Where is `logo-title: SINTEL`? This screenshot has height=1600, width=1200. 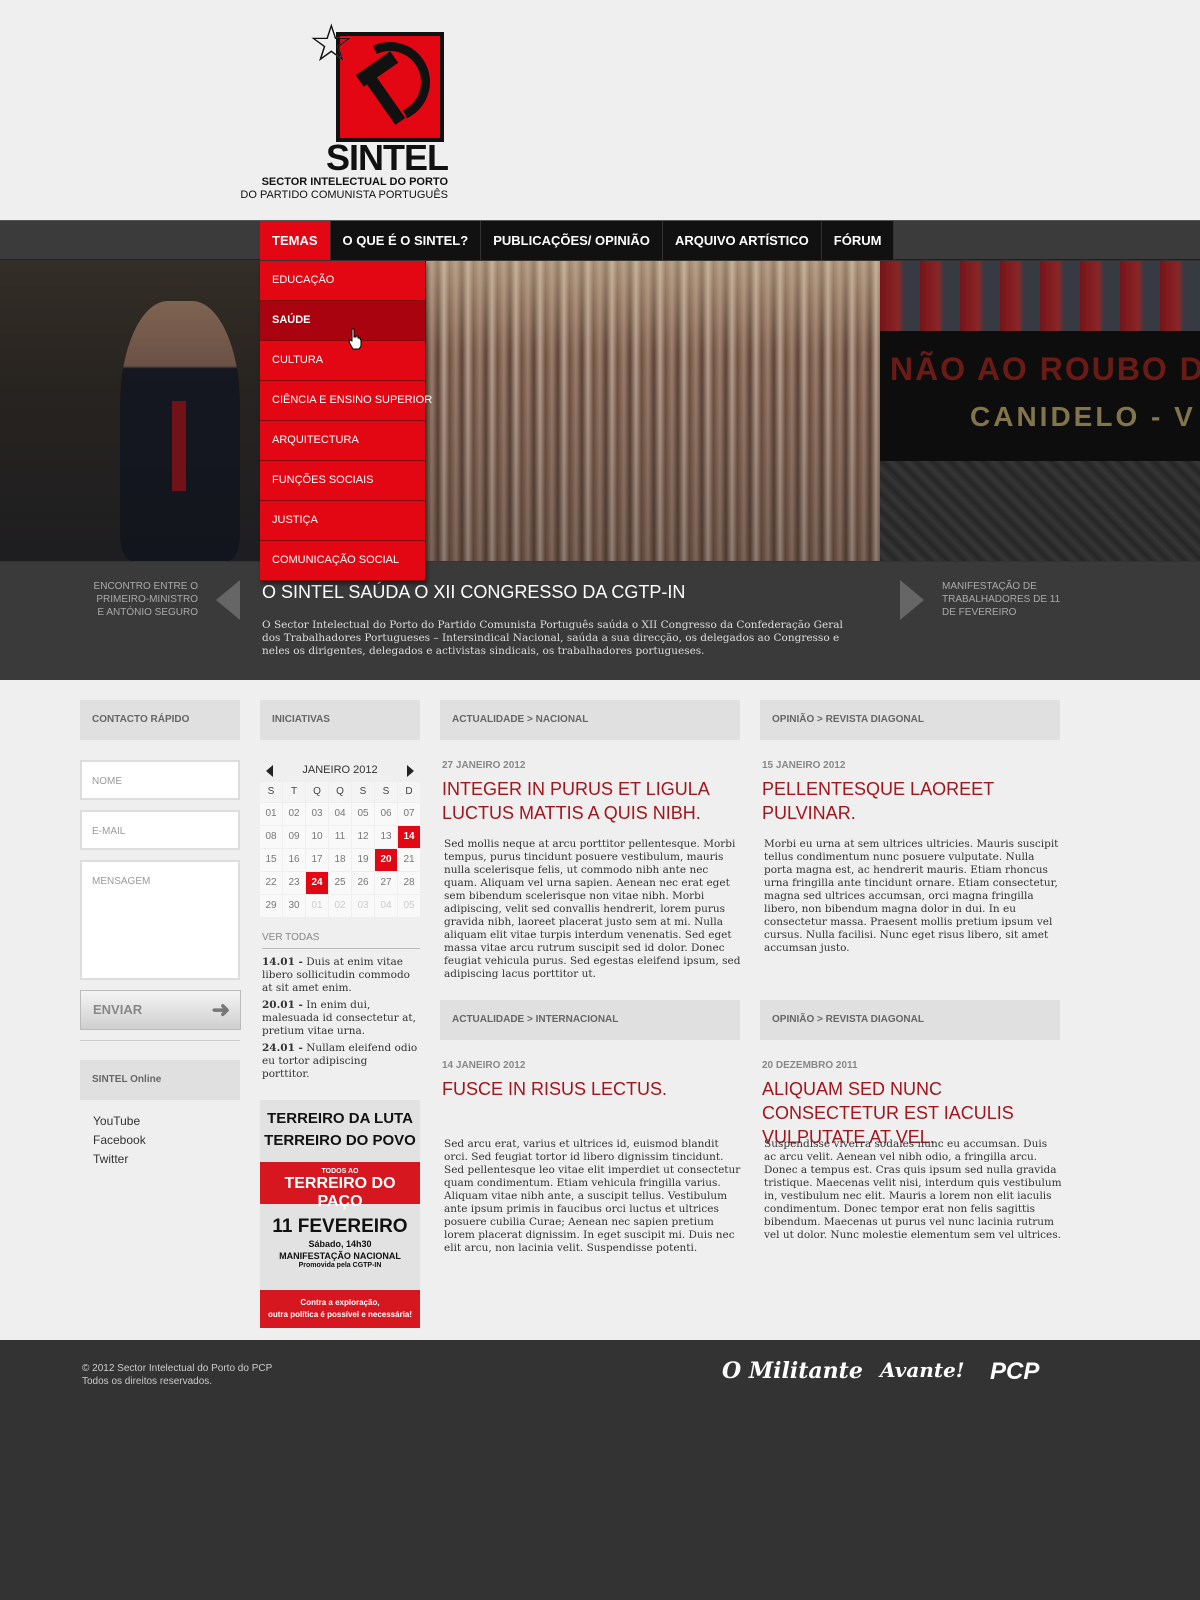
logo-title: SINTEL is located at coordinates (387, 157).